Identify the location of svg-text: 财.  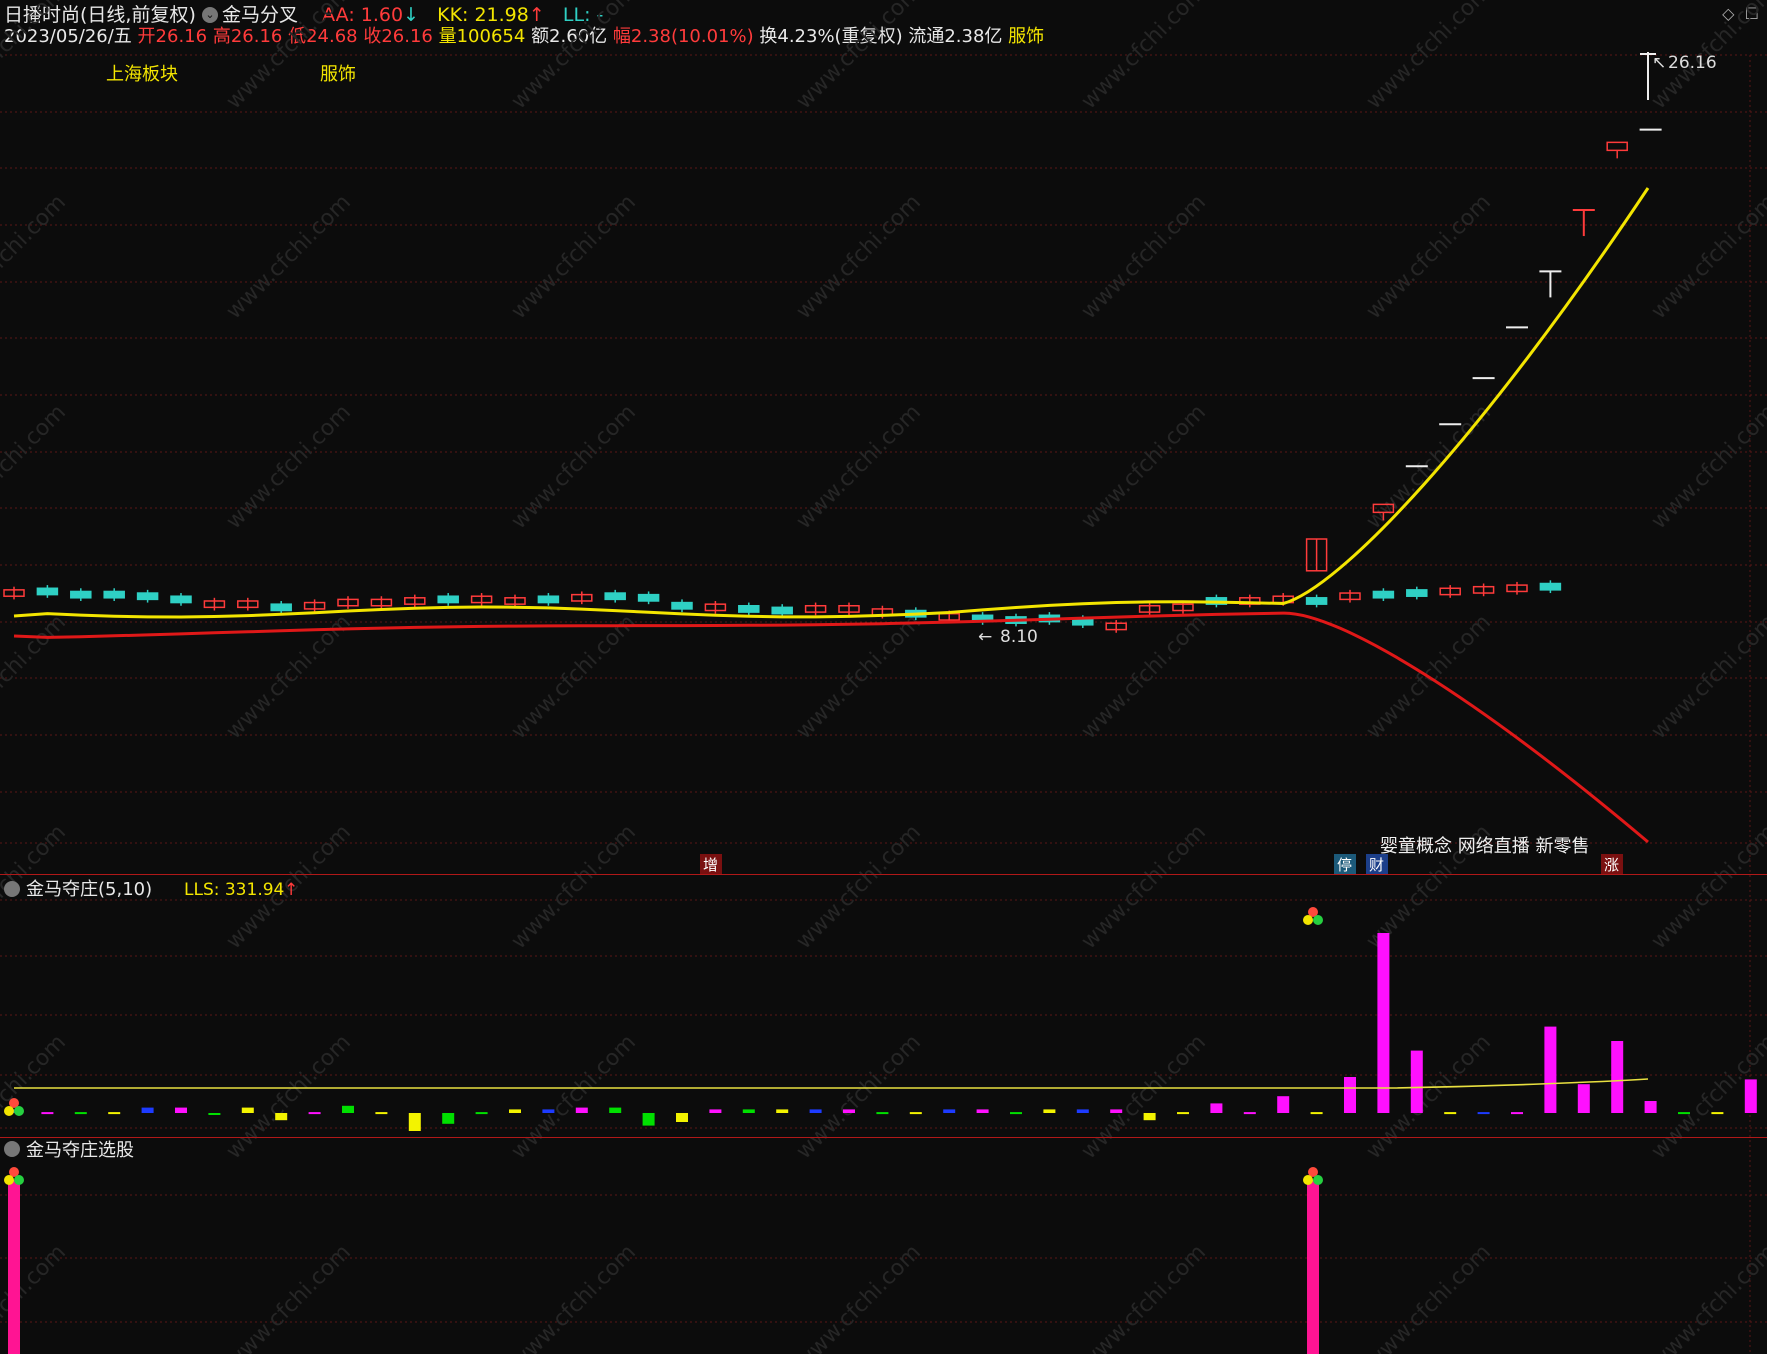
(1376, 865).